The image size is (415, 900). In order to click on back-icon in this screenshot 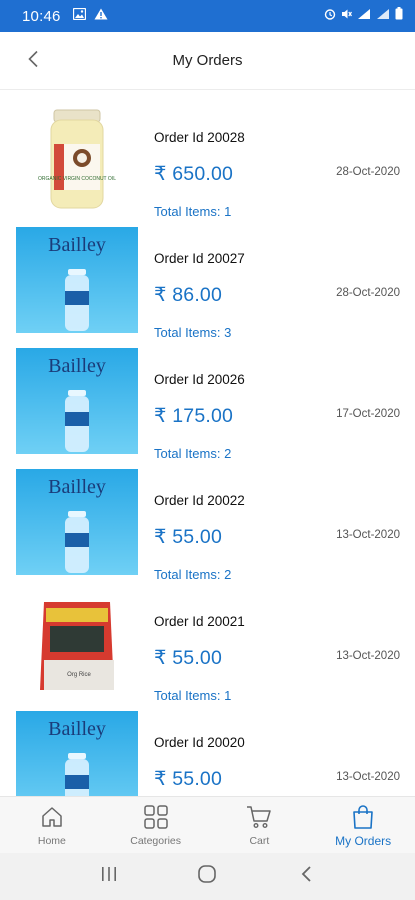, I will do `click(306, 876)`.